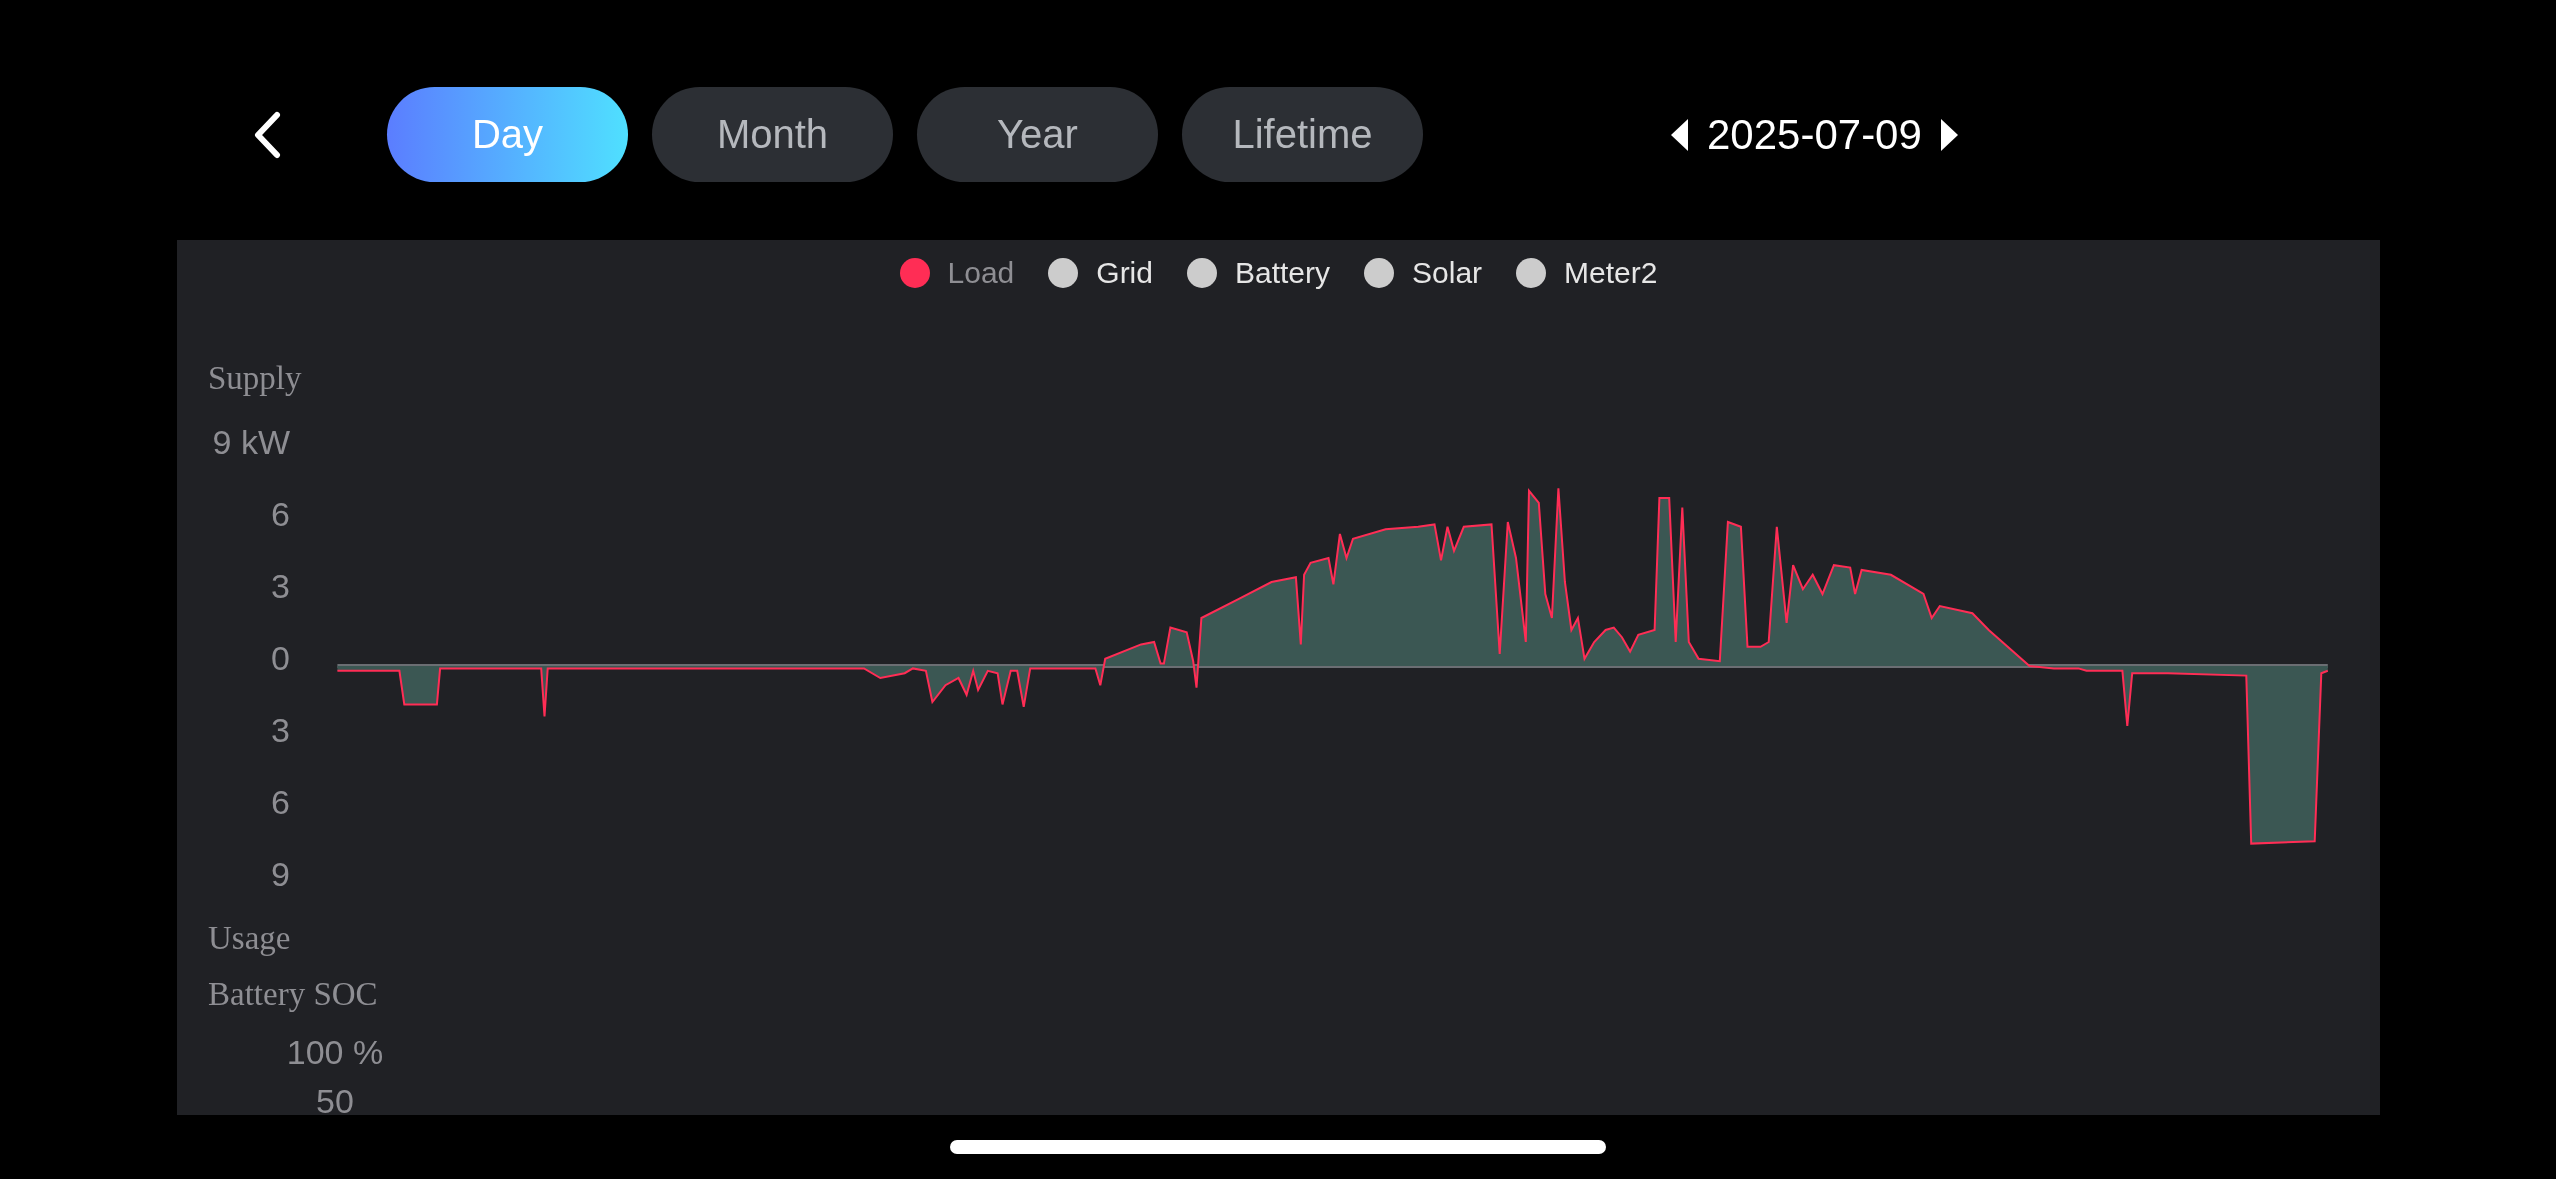 This screenshot has width=2556, height=1179. I want to click on legend-label: Load, so click(981, 273).